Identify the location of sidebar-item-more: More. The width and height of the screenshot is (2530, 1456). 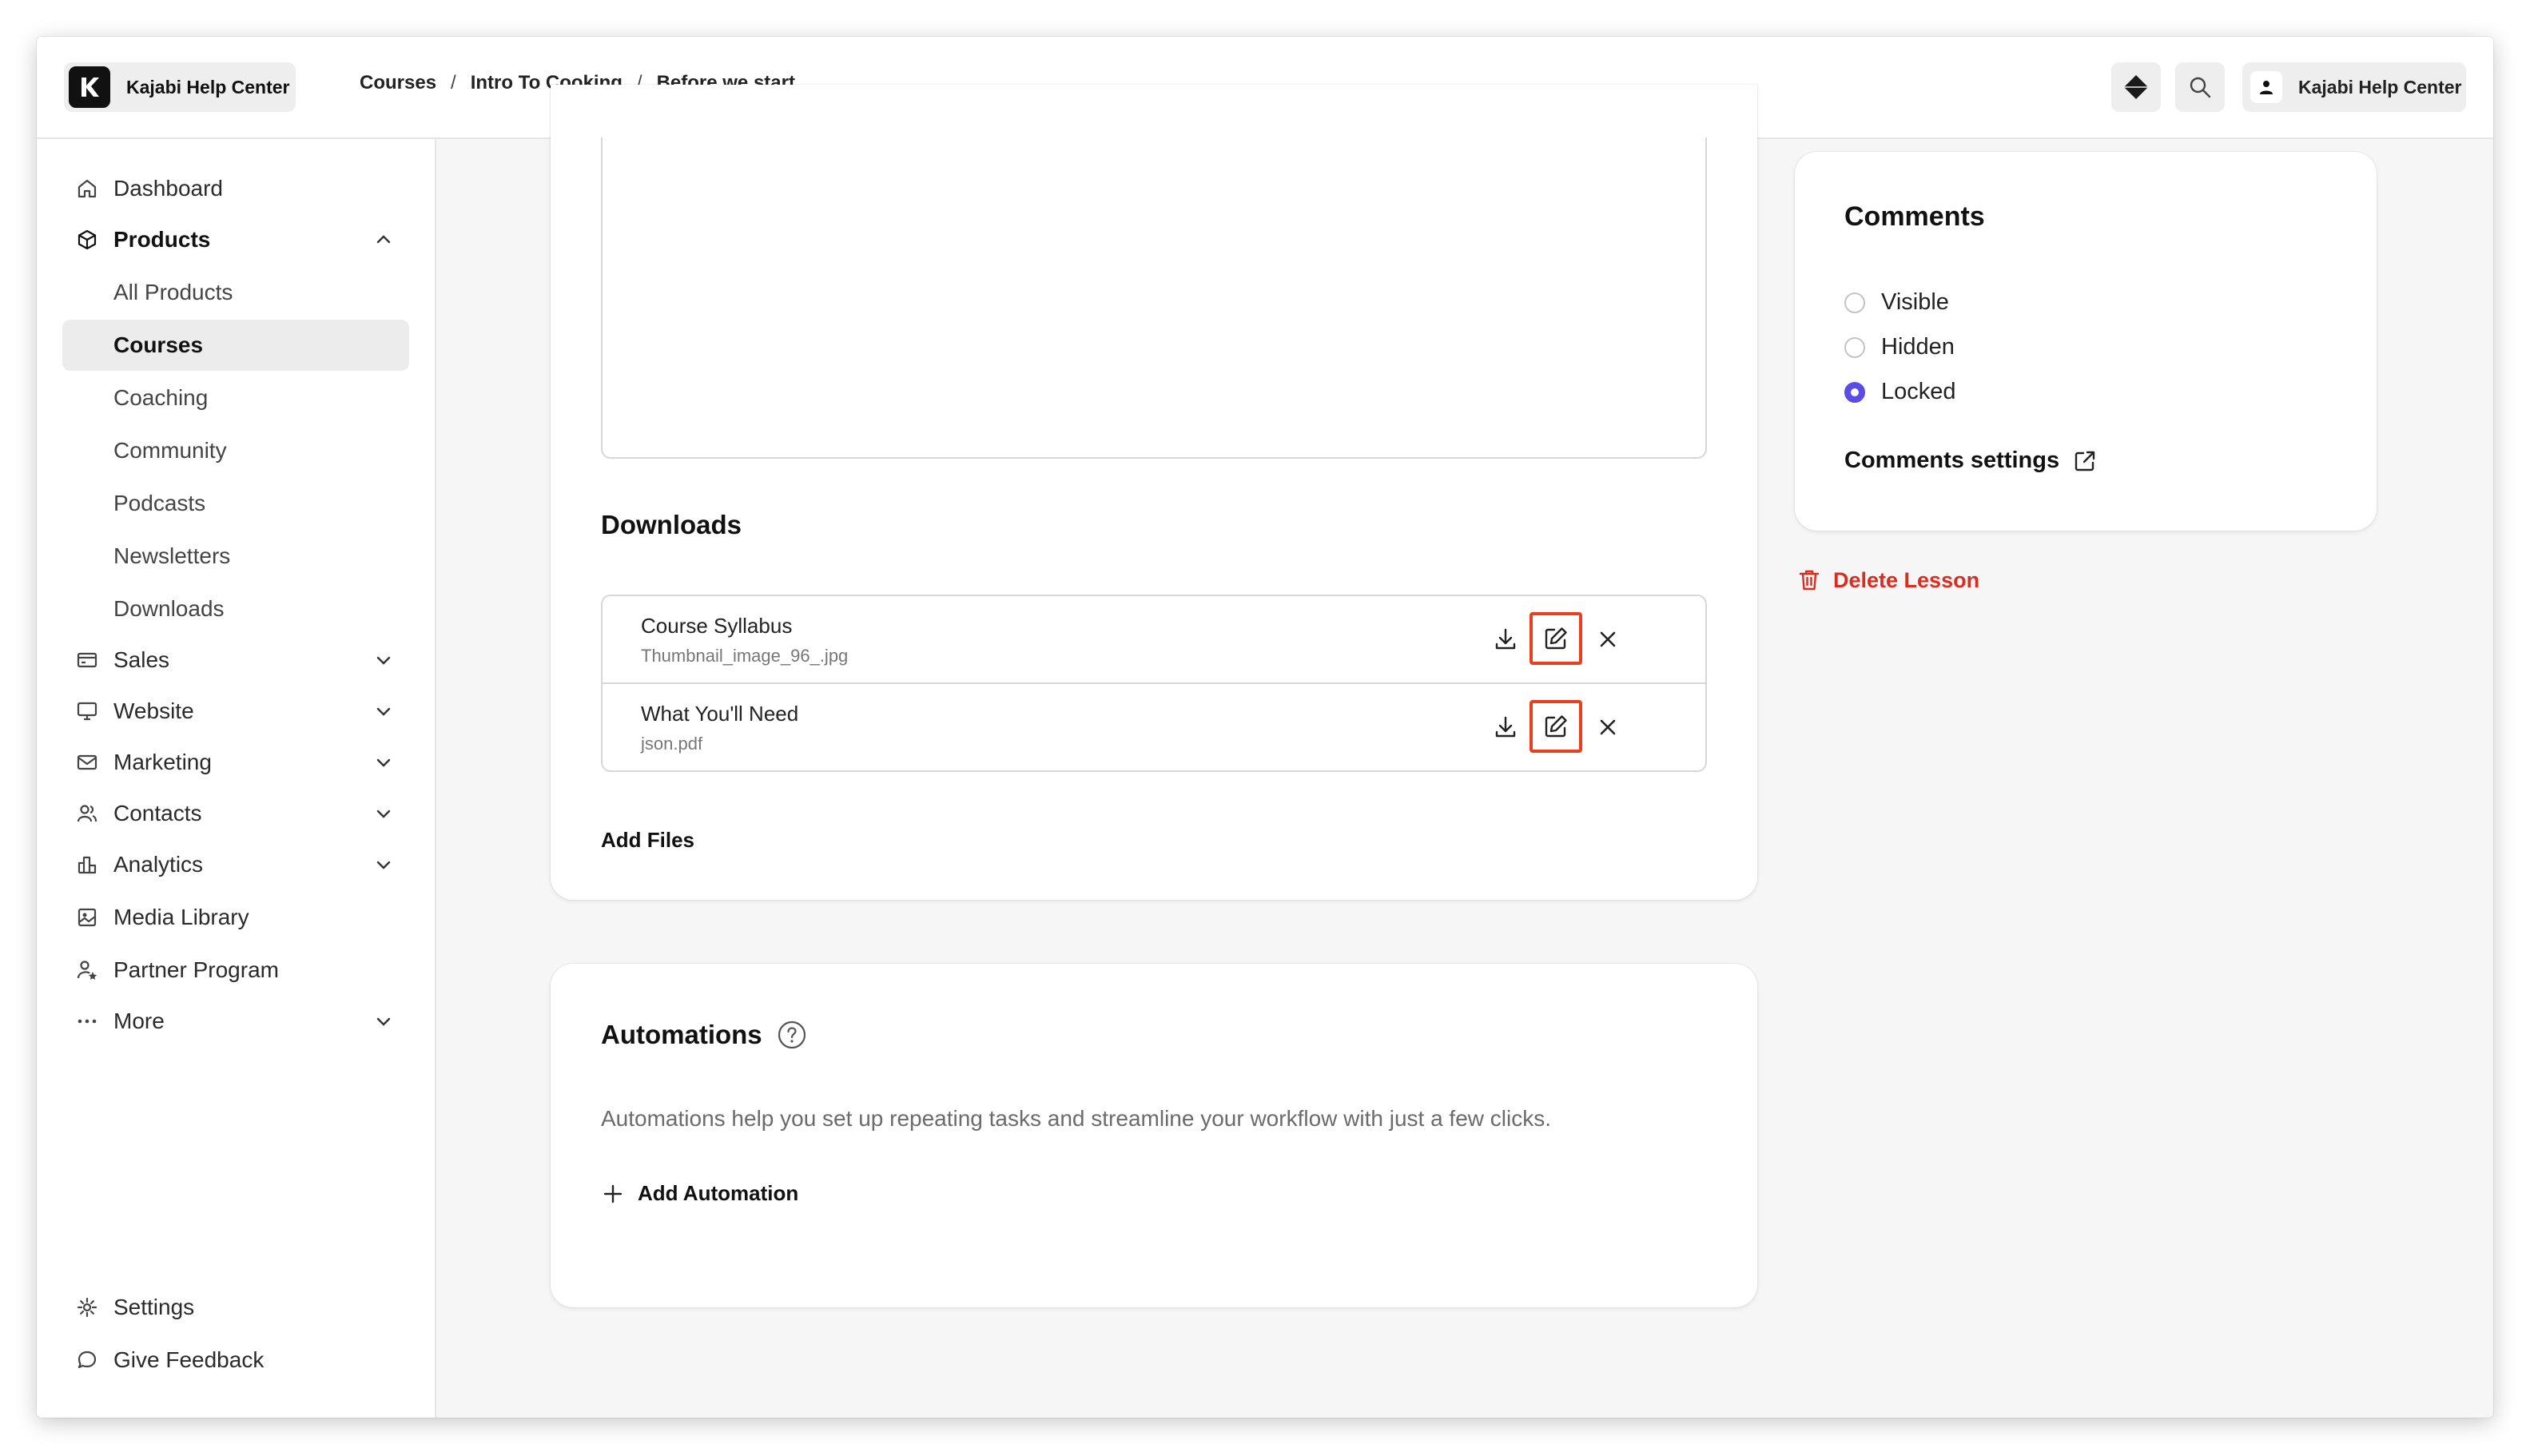
(236, 1021).